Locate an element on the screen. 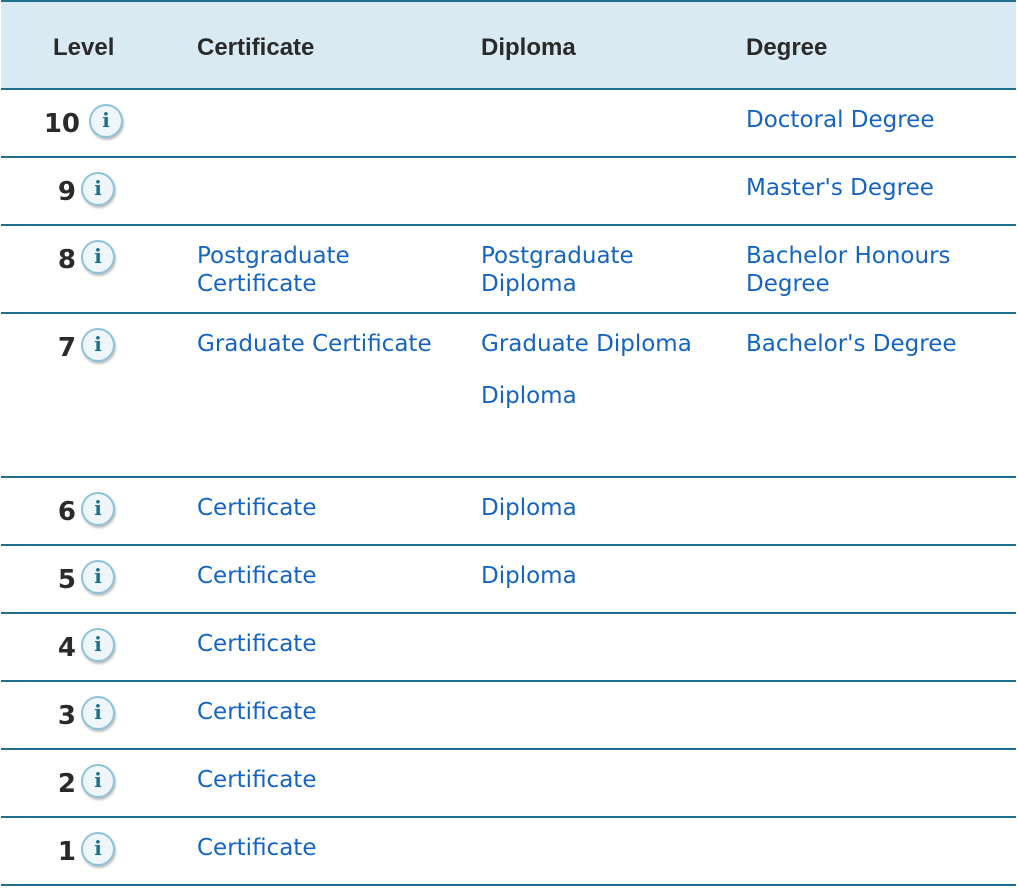 Image resolution: width=1018 pixels, height=888 pixels. table-row: 9 i Master's Degree is located at coordinates (508, 192).